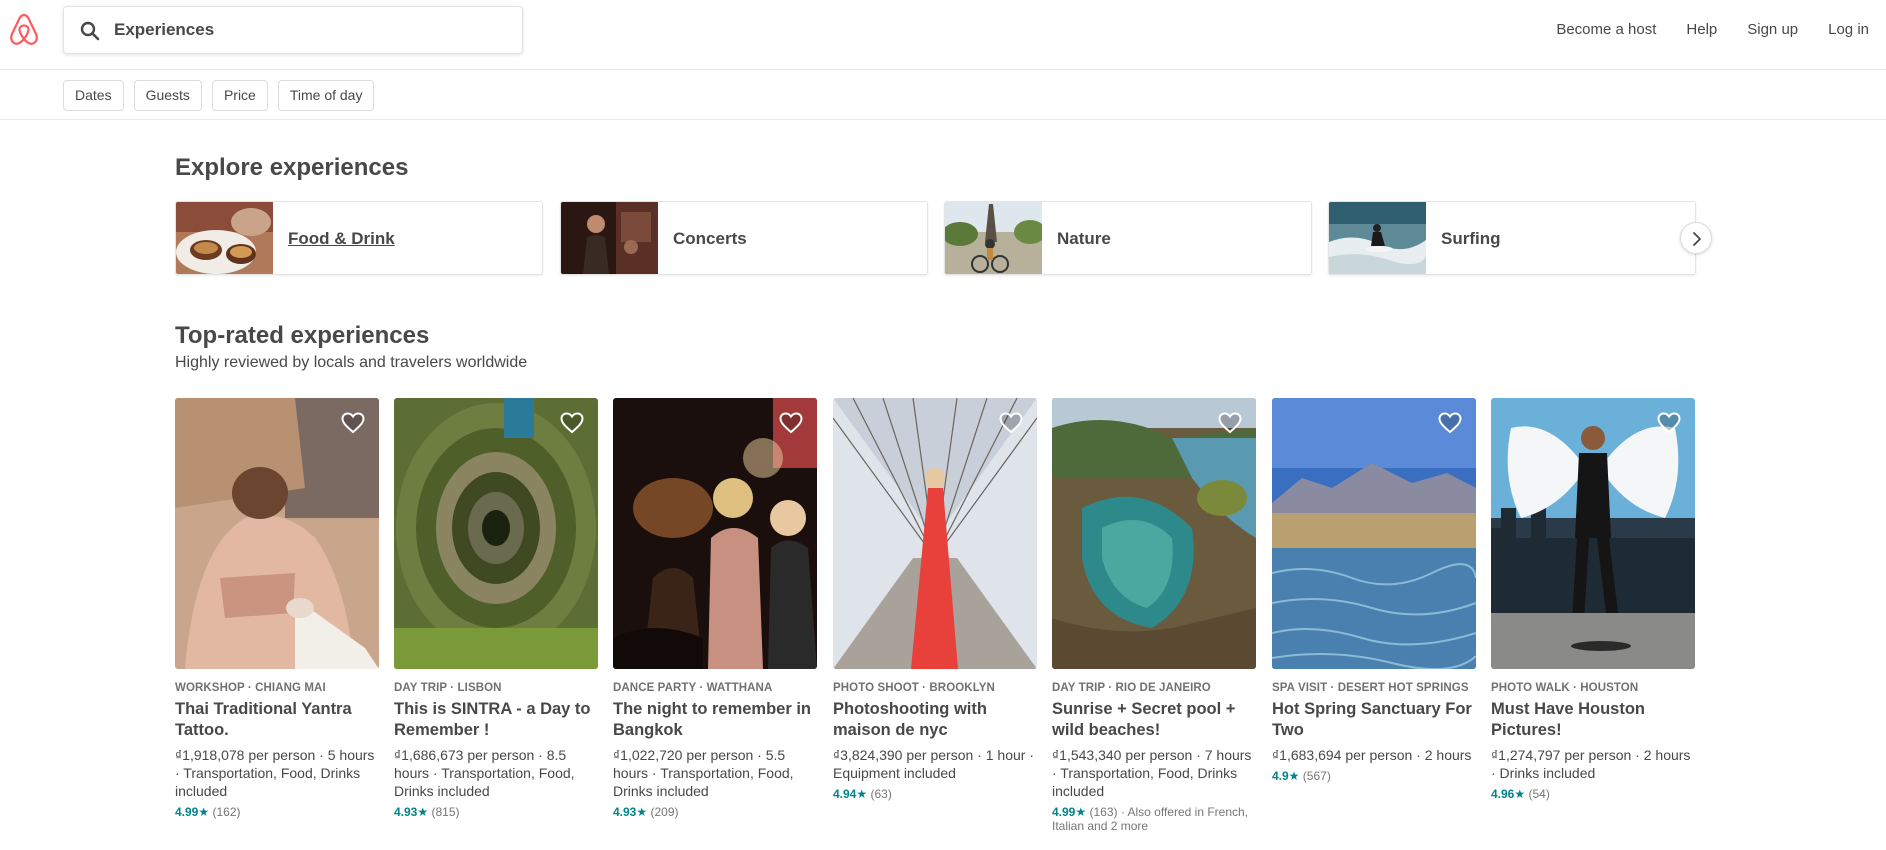  I want to click on concerts-image, so click(609, 238).